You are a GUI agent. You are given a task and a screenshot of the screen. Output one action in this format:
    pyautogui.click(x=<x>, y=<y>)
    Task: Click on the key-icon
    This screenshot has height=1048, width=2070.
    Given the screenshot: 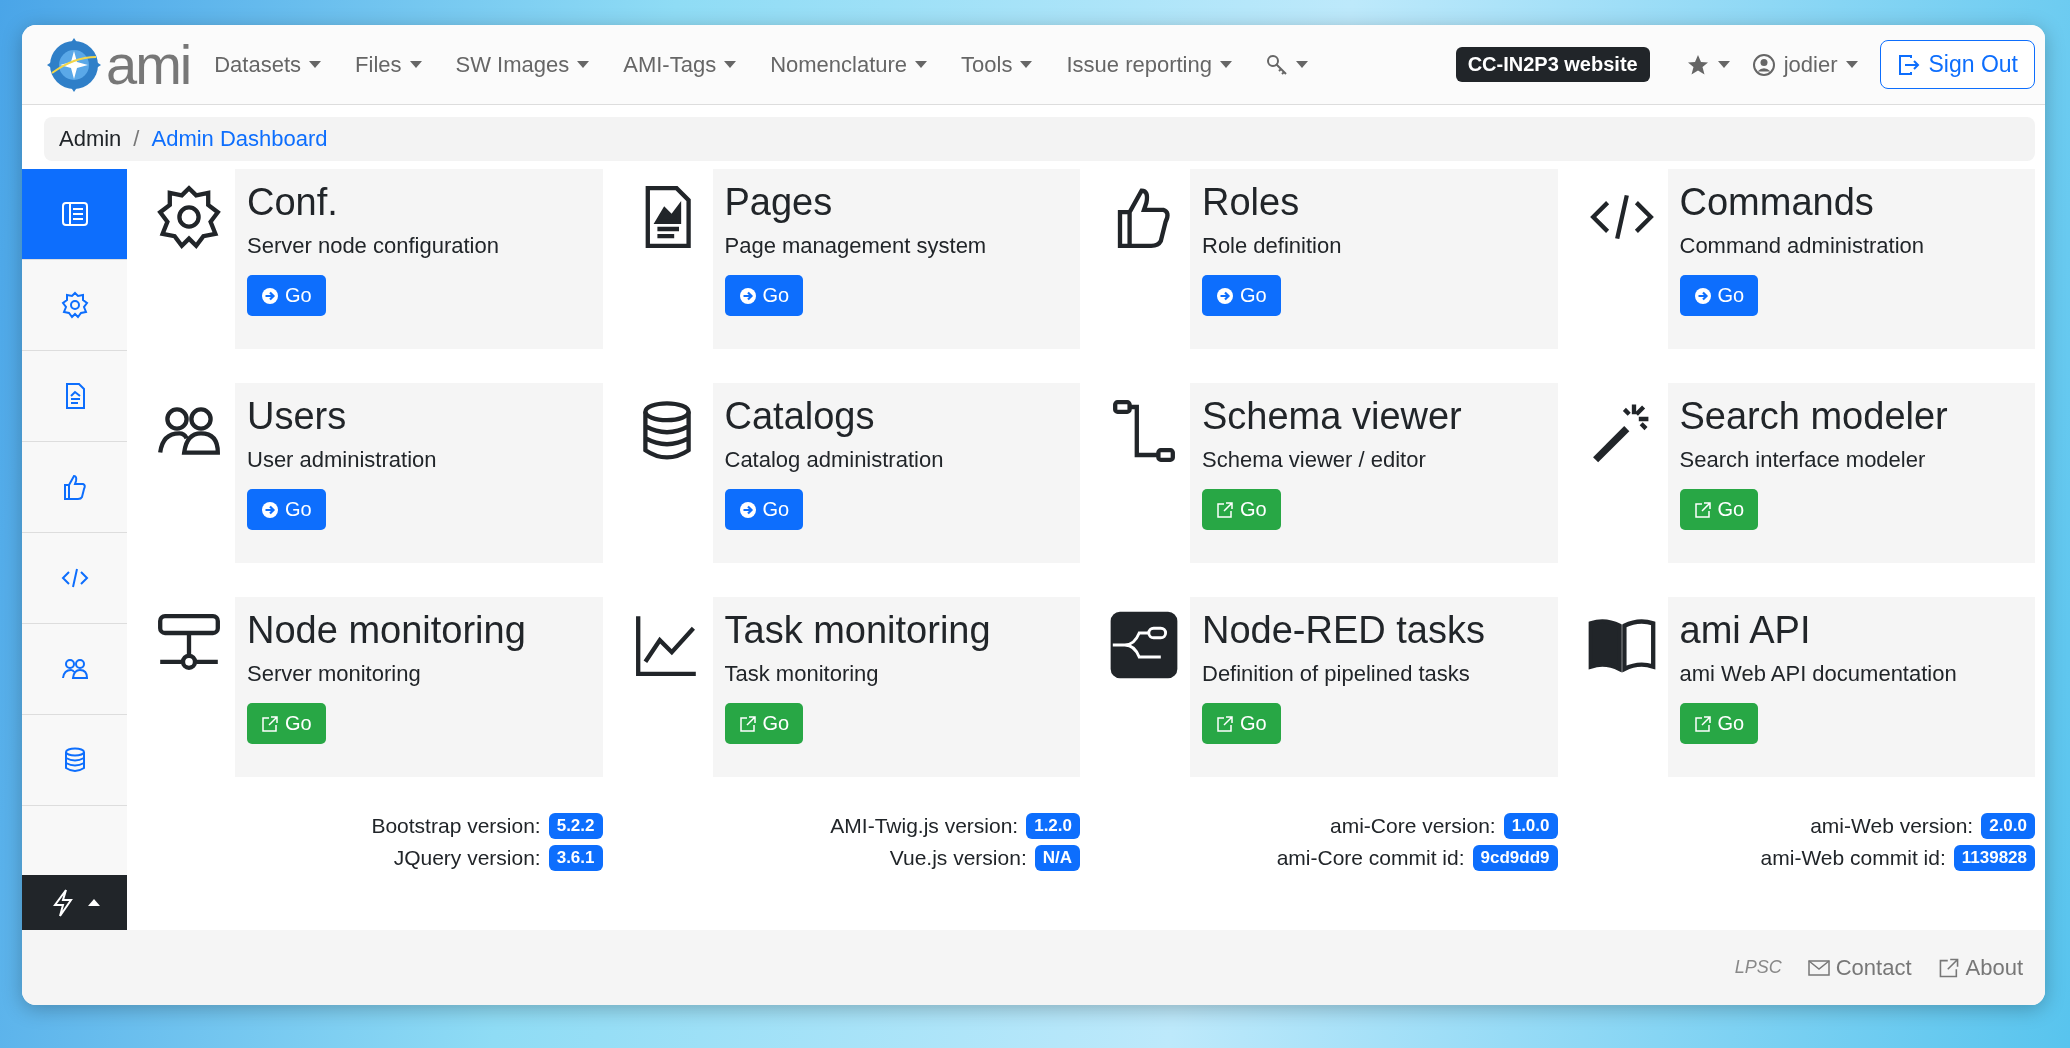 What is the action you would take?
    pyautogui.click(x=1277, y=64)
    